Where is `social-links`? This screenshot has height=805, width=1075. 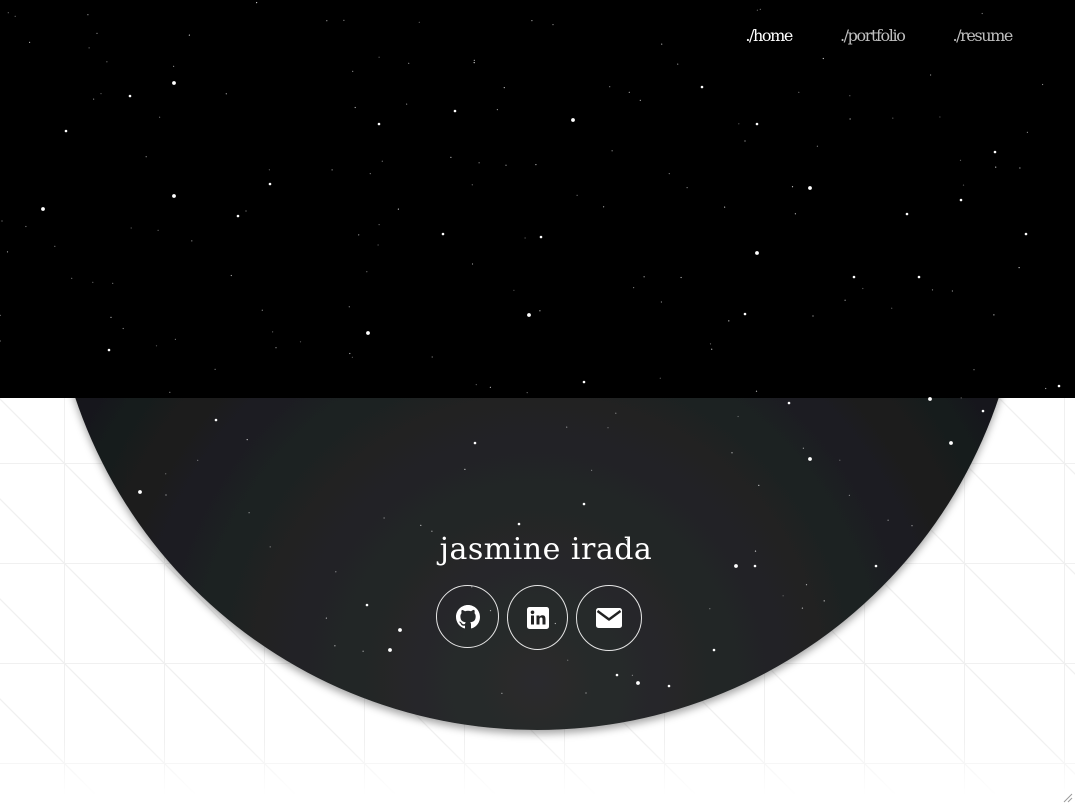 social-links is located at coordinates (539, 618).